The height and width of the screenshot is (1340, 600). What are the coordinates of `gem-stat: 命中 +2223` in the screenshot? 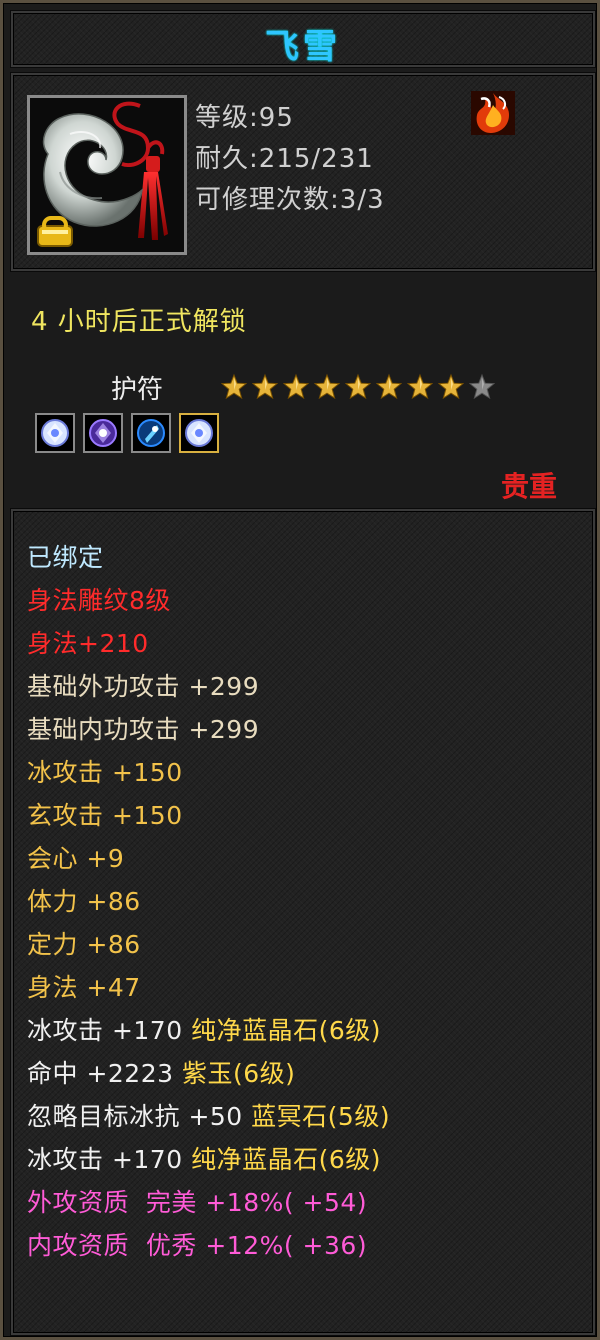 It's located at (100, 1073).